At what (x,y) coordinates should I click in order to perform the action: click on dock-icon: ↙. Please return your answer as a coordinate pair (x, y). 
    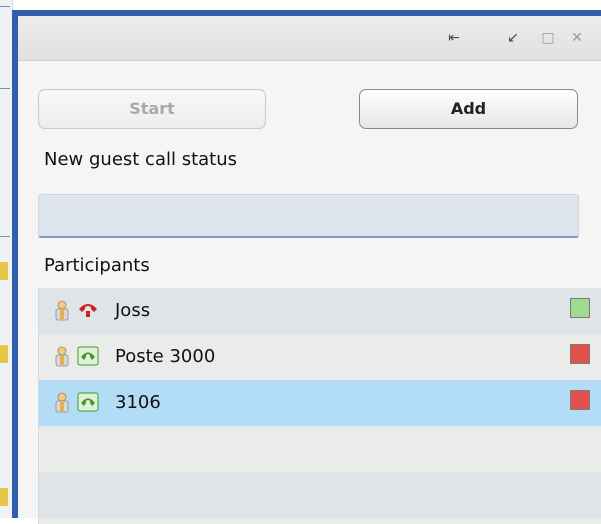
    Looking at the image, I should click on (513, 38).